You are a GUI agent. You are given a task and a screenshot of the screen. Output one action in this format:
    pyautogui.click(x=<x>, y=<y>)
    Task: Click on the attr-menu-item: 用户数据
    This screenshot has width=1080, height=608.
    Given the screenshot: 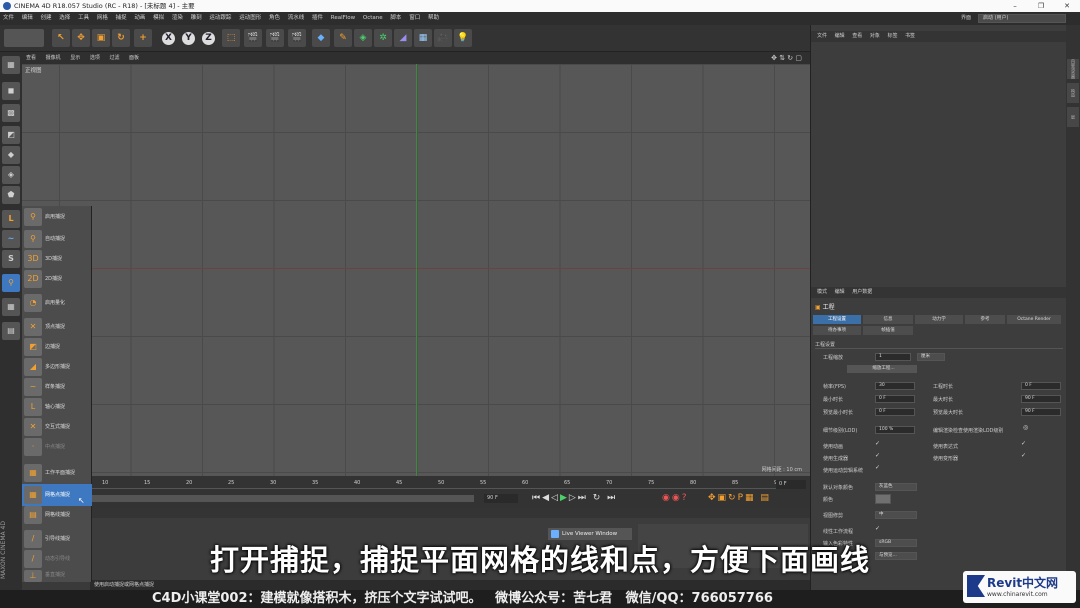 What is the action you would take?
    pyautogui.click(x=862, y=292)
    